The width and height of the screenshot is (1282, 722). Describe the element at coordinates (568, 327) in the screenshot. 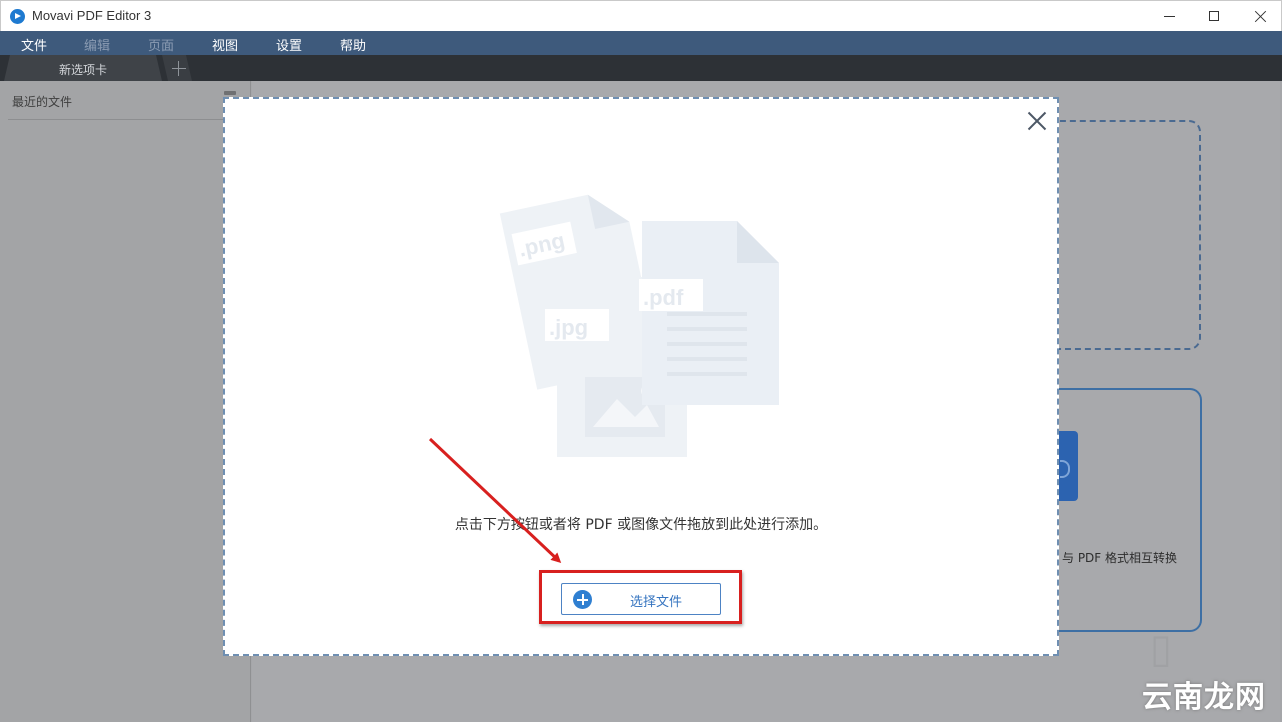

I see `jpg-label: .jpg` at that location.